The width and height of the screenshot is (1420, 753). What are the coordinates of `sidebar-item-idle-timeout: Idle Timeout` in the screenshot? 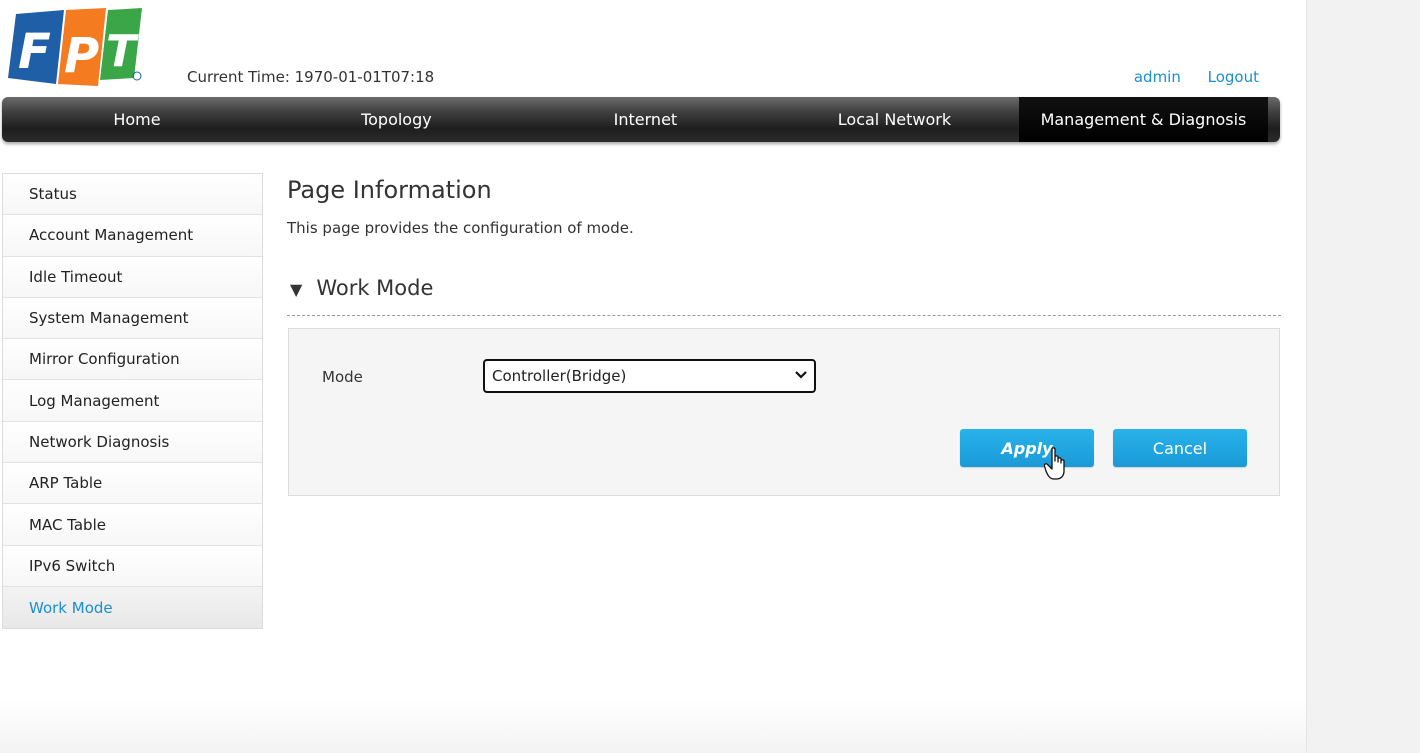 It's located at (132, 277).